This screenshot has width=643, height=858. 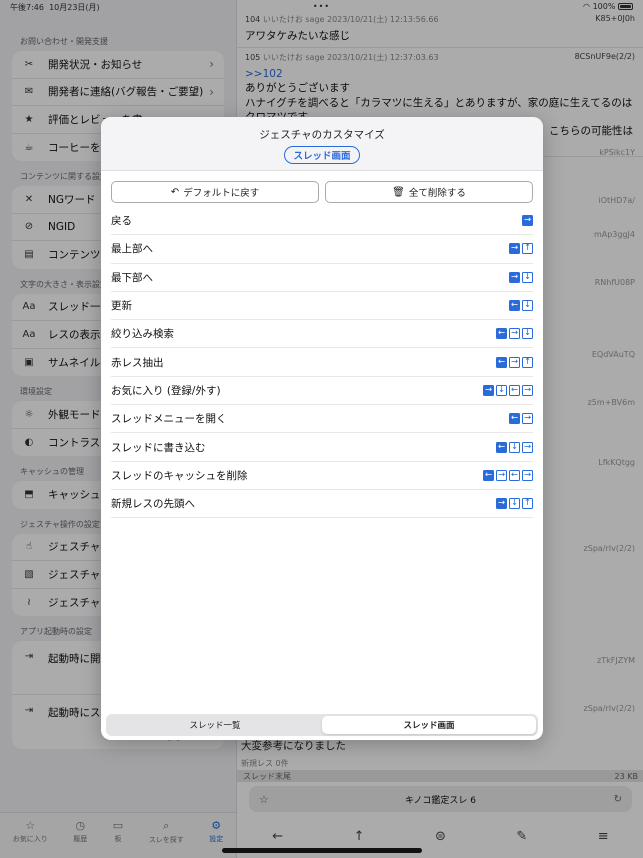 I want to click on gesture-row: 赤レス抽出 ← → ↑, so click(x=322, y=362).